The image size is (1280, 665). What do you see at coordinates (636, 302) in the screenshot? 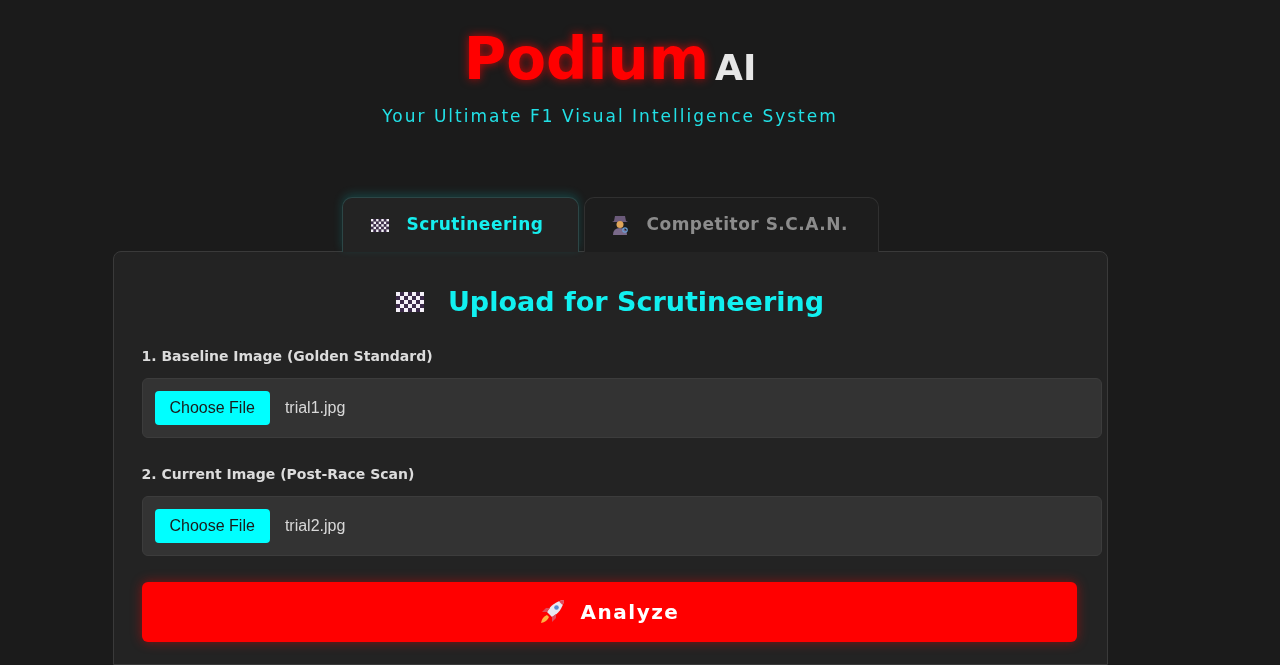
I see `panel-heading: Upload for Scrutineering` at bounding box center [636, 302].